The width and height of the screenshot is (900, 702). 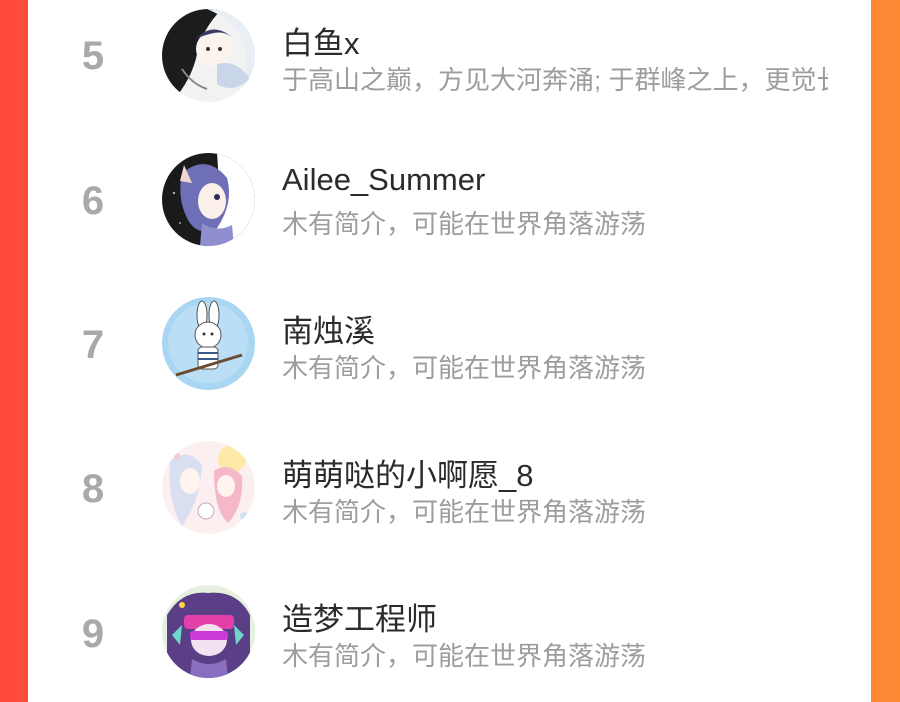 What do you see at coordinates (359, 616) in the screenshot?
I see `user-name: 造梦工程师` at bounding box center [359, 616].